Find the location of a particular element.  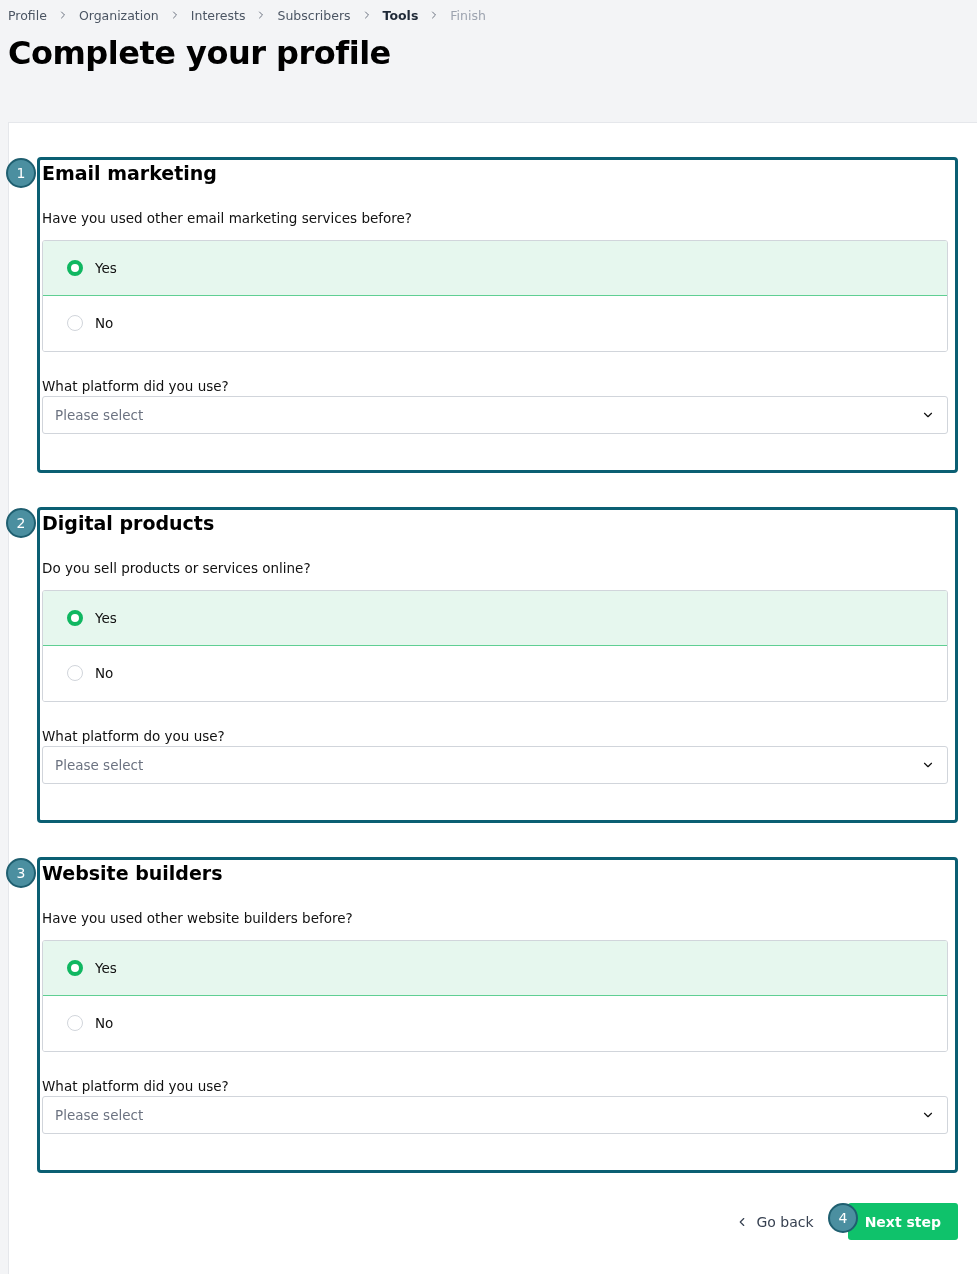

select-label: What platform do you use? is located at coordinates (134, 737).